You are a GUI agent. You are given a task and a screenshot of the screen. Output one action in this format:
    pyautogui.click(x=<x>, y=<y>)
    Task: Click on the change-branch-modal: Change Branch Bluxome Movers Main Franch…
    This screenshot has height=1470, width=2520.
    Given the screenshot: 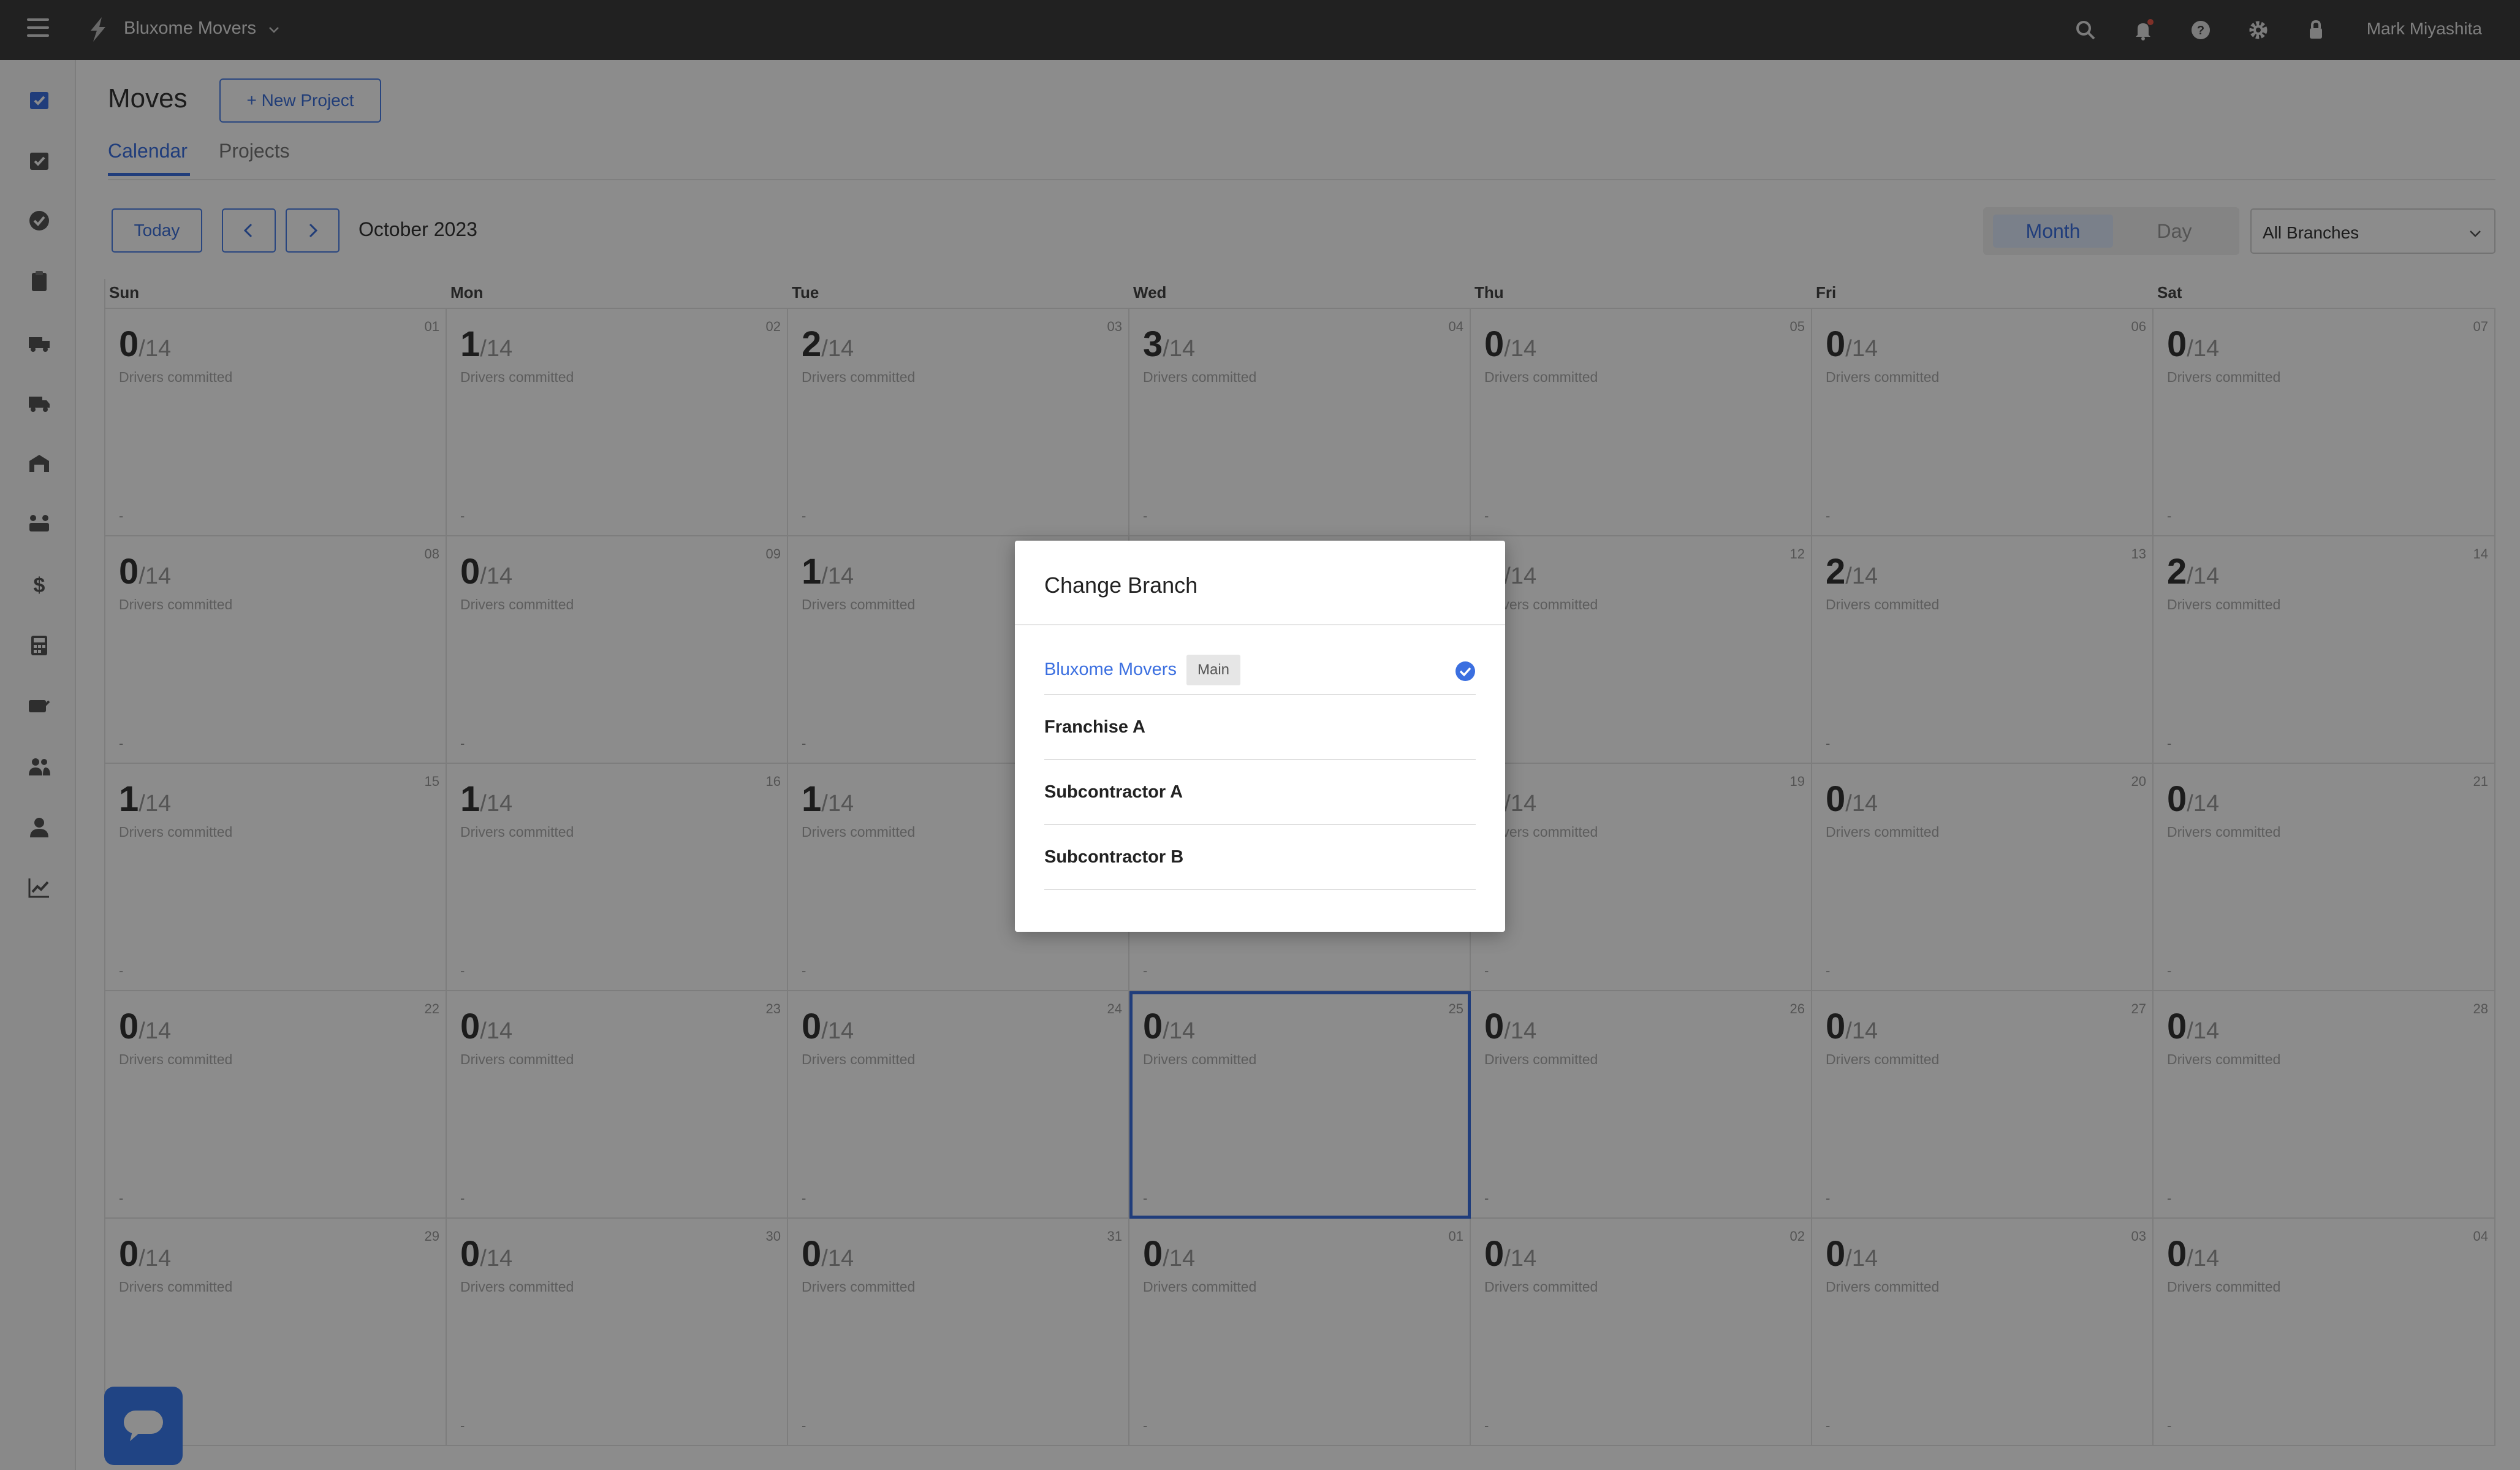 What is the action you would take?
    pyautogui.click(x=1260, y=737)
    